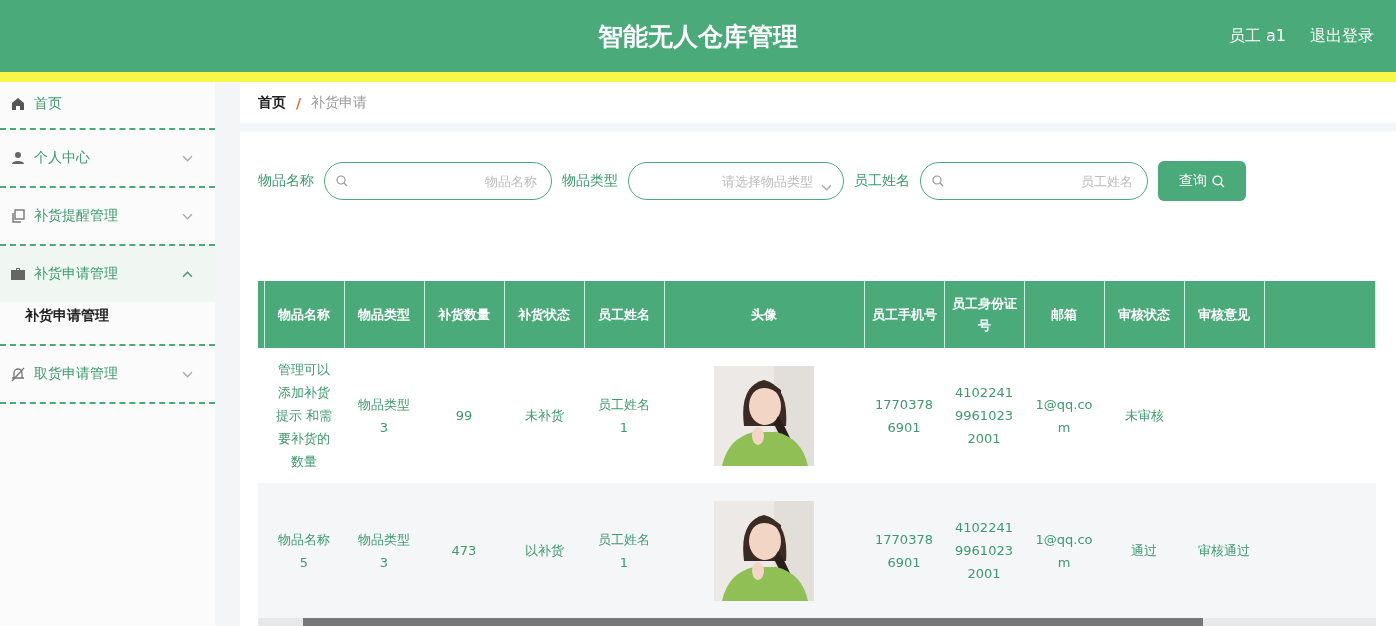 The image size is (1396, 626). What do you see at coordinates (272, 102) in the screenshot?
I see `breadcrumb-item: 首页` at bounding box center [272, 102].